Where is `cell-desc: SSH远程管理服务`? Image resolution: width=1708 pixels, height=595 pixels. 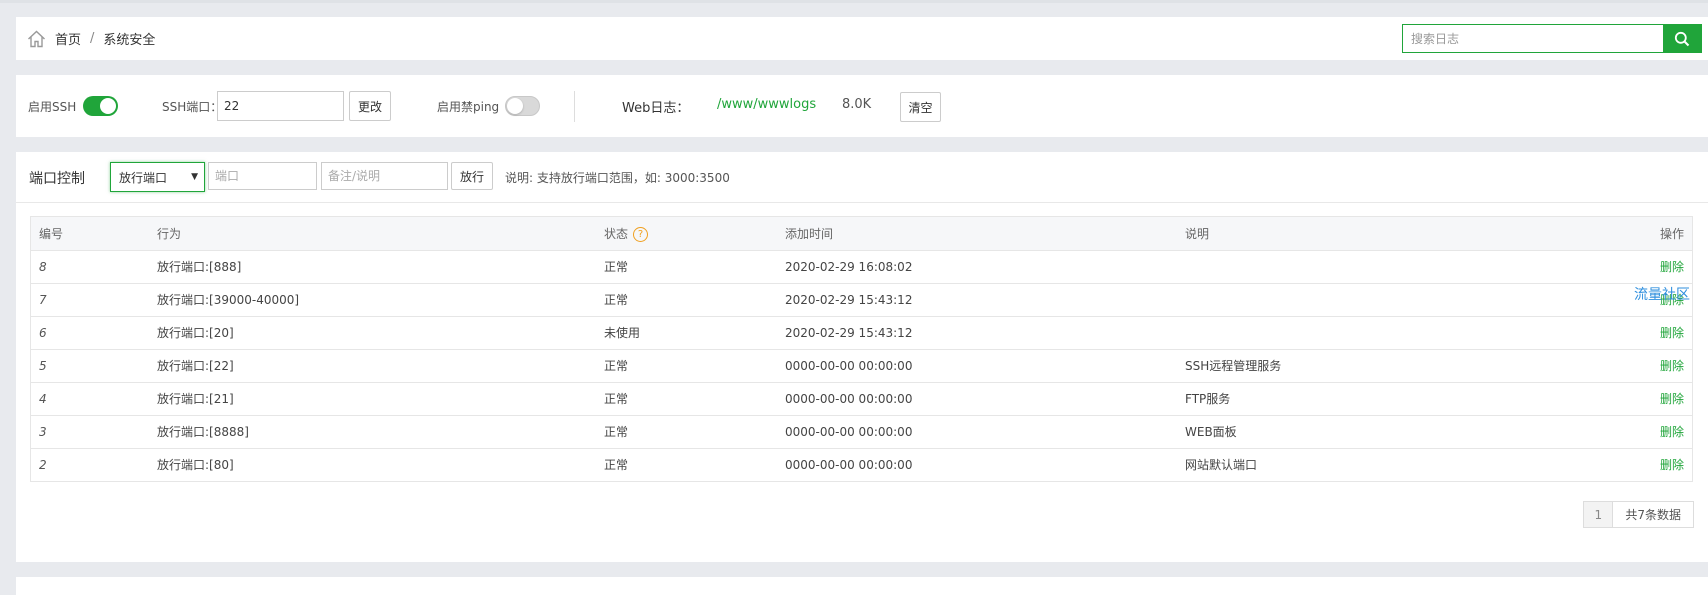 cell-desc: SSH远程管理服务 is located at coordinates (1233, 366).